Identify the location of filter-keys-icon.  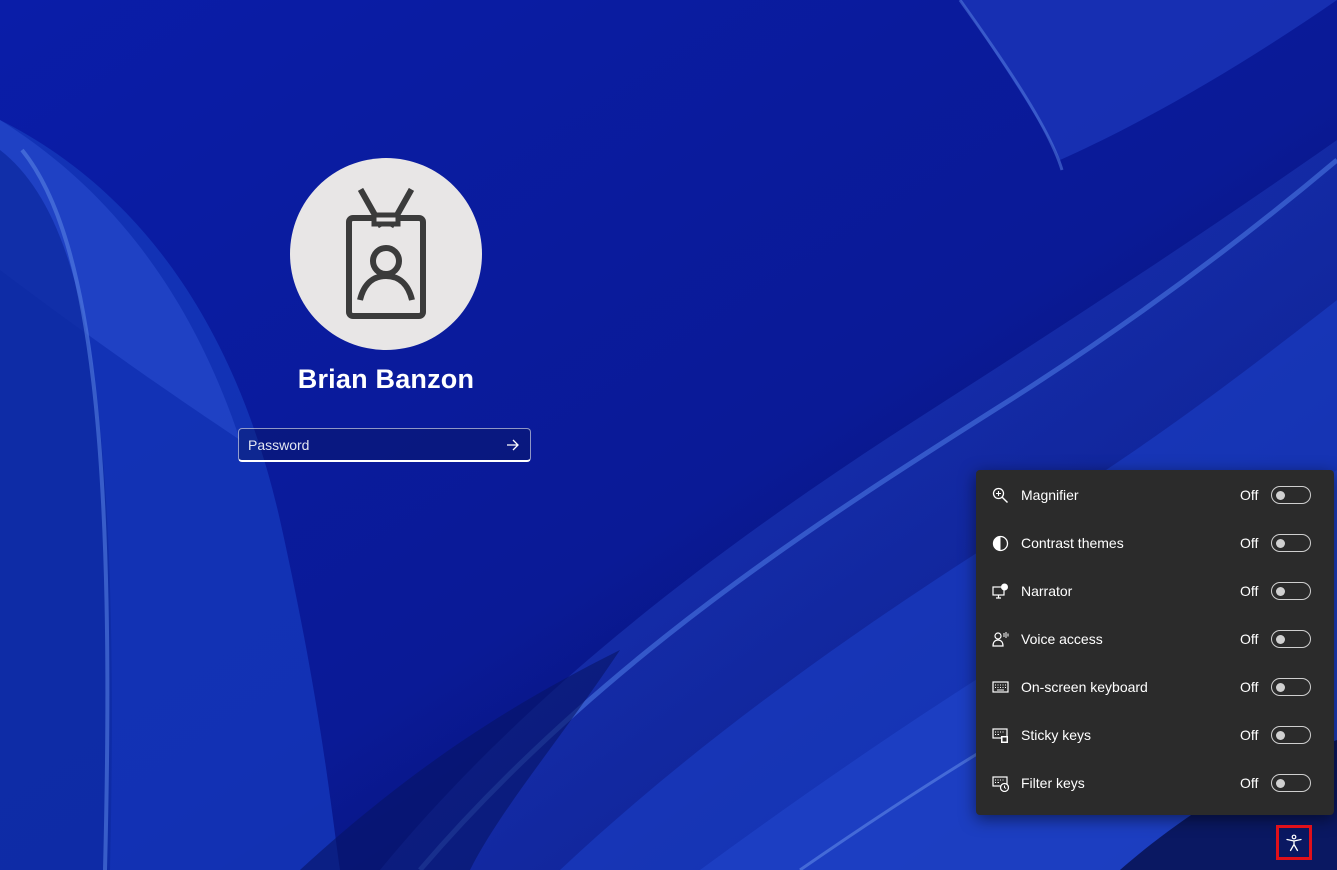
(1000, 783).